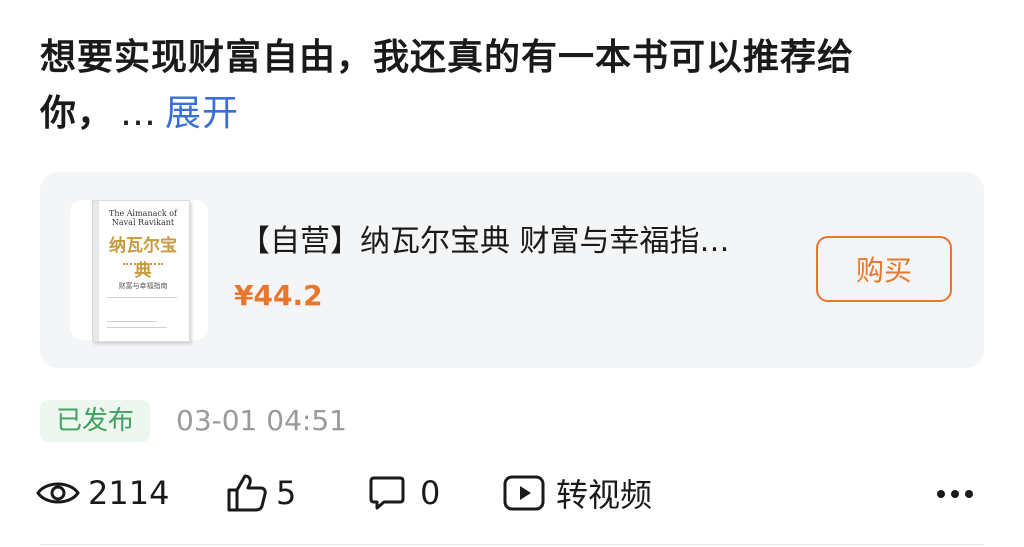 This screenshot has width=1024, height=547. I want to click on eye-icon, so click(58, 493).